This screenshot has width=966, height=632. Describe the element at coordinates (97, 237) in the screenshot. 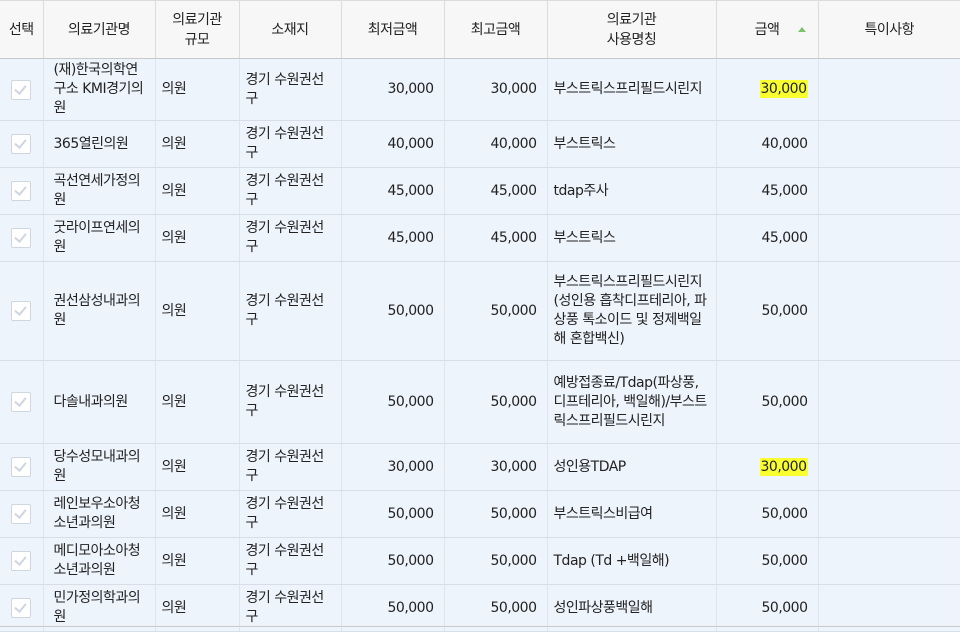

I see `hospital-name: 굿라이프연세의원` at that location.